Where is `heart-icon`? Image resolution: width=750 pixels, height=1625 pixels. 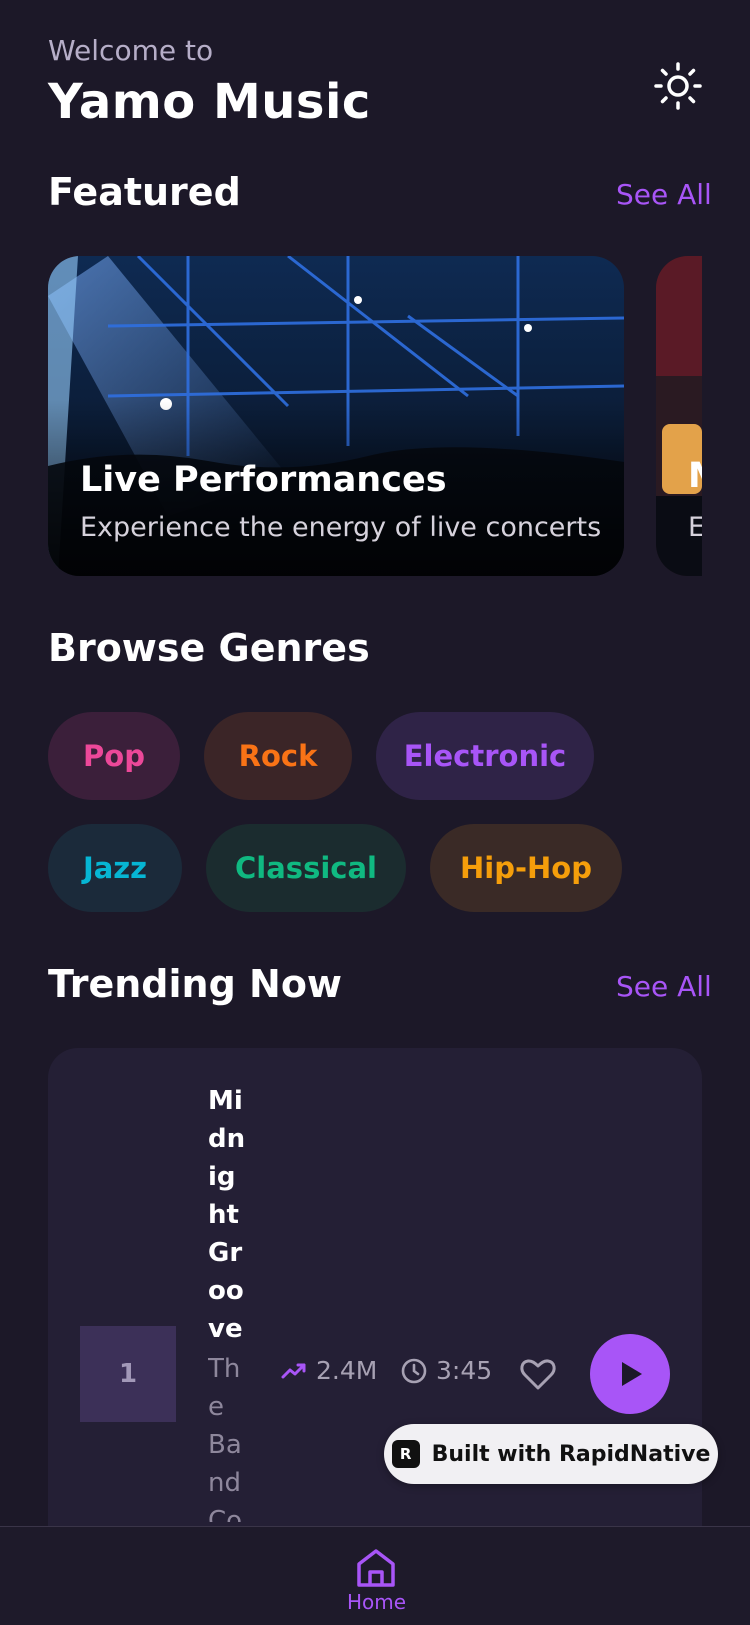 heart-icon is located at coordinates (538, 1374).